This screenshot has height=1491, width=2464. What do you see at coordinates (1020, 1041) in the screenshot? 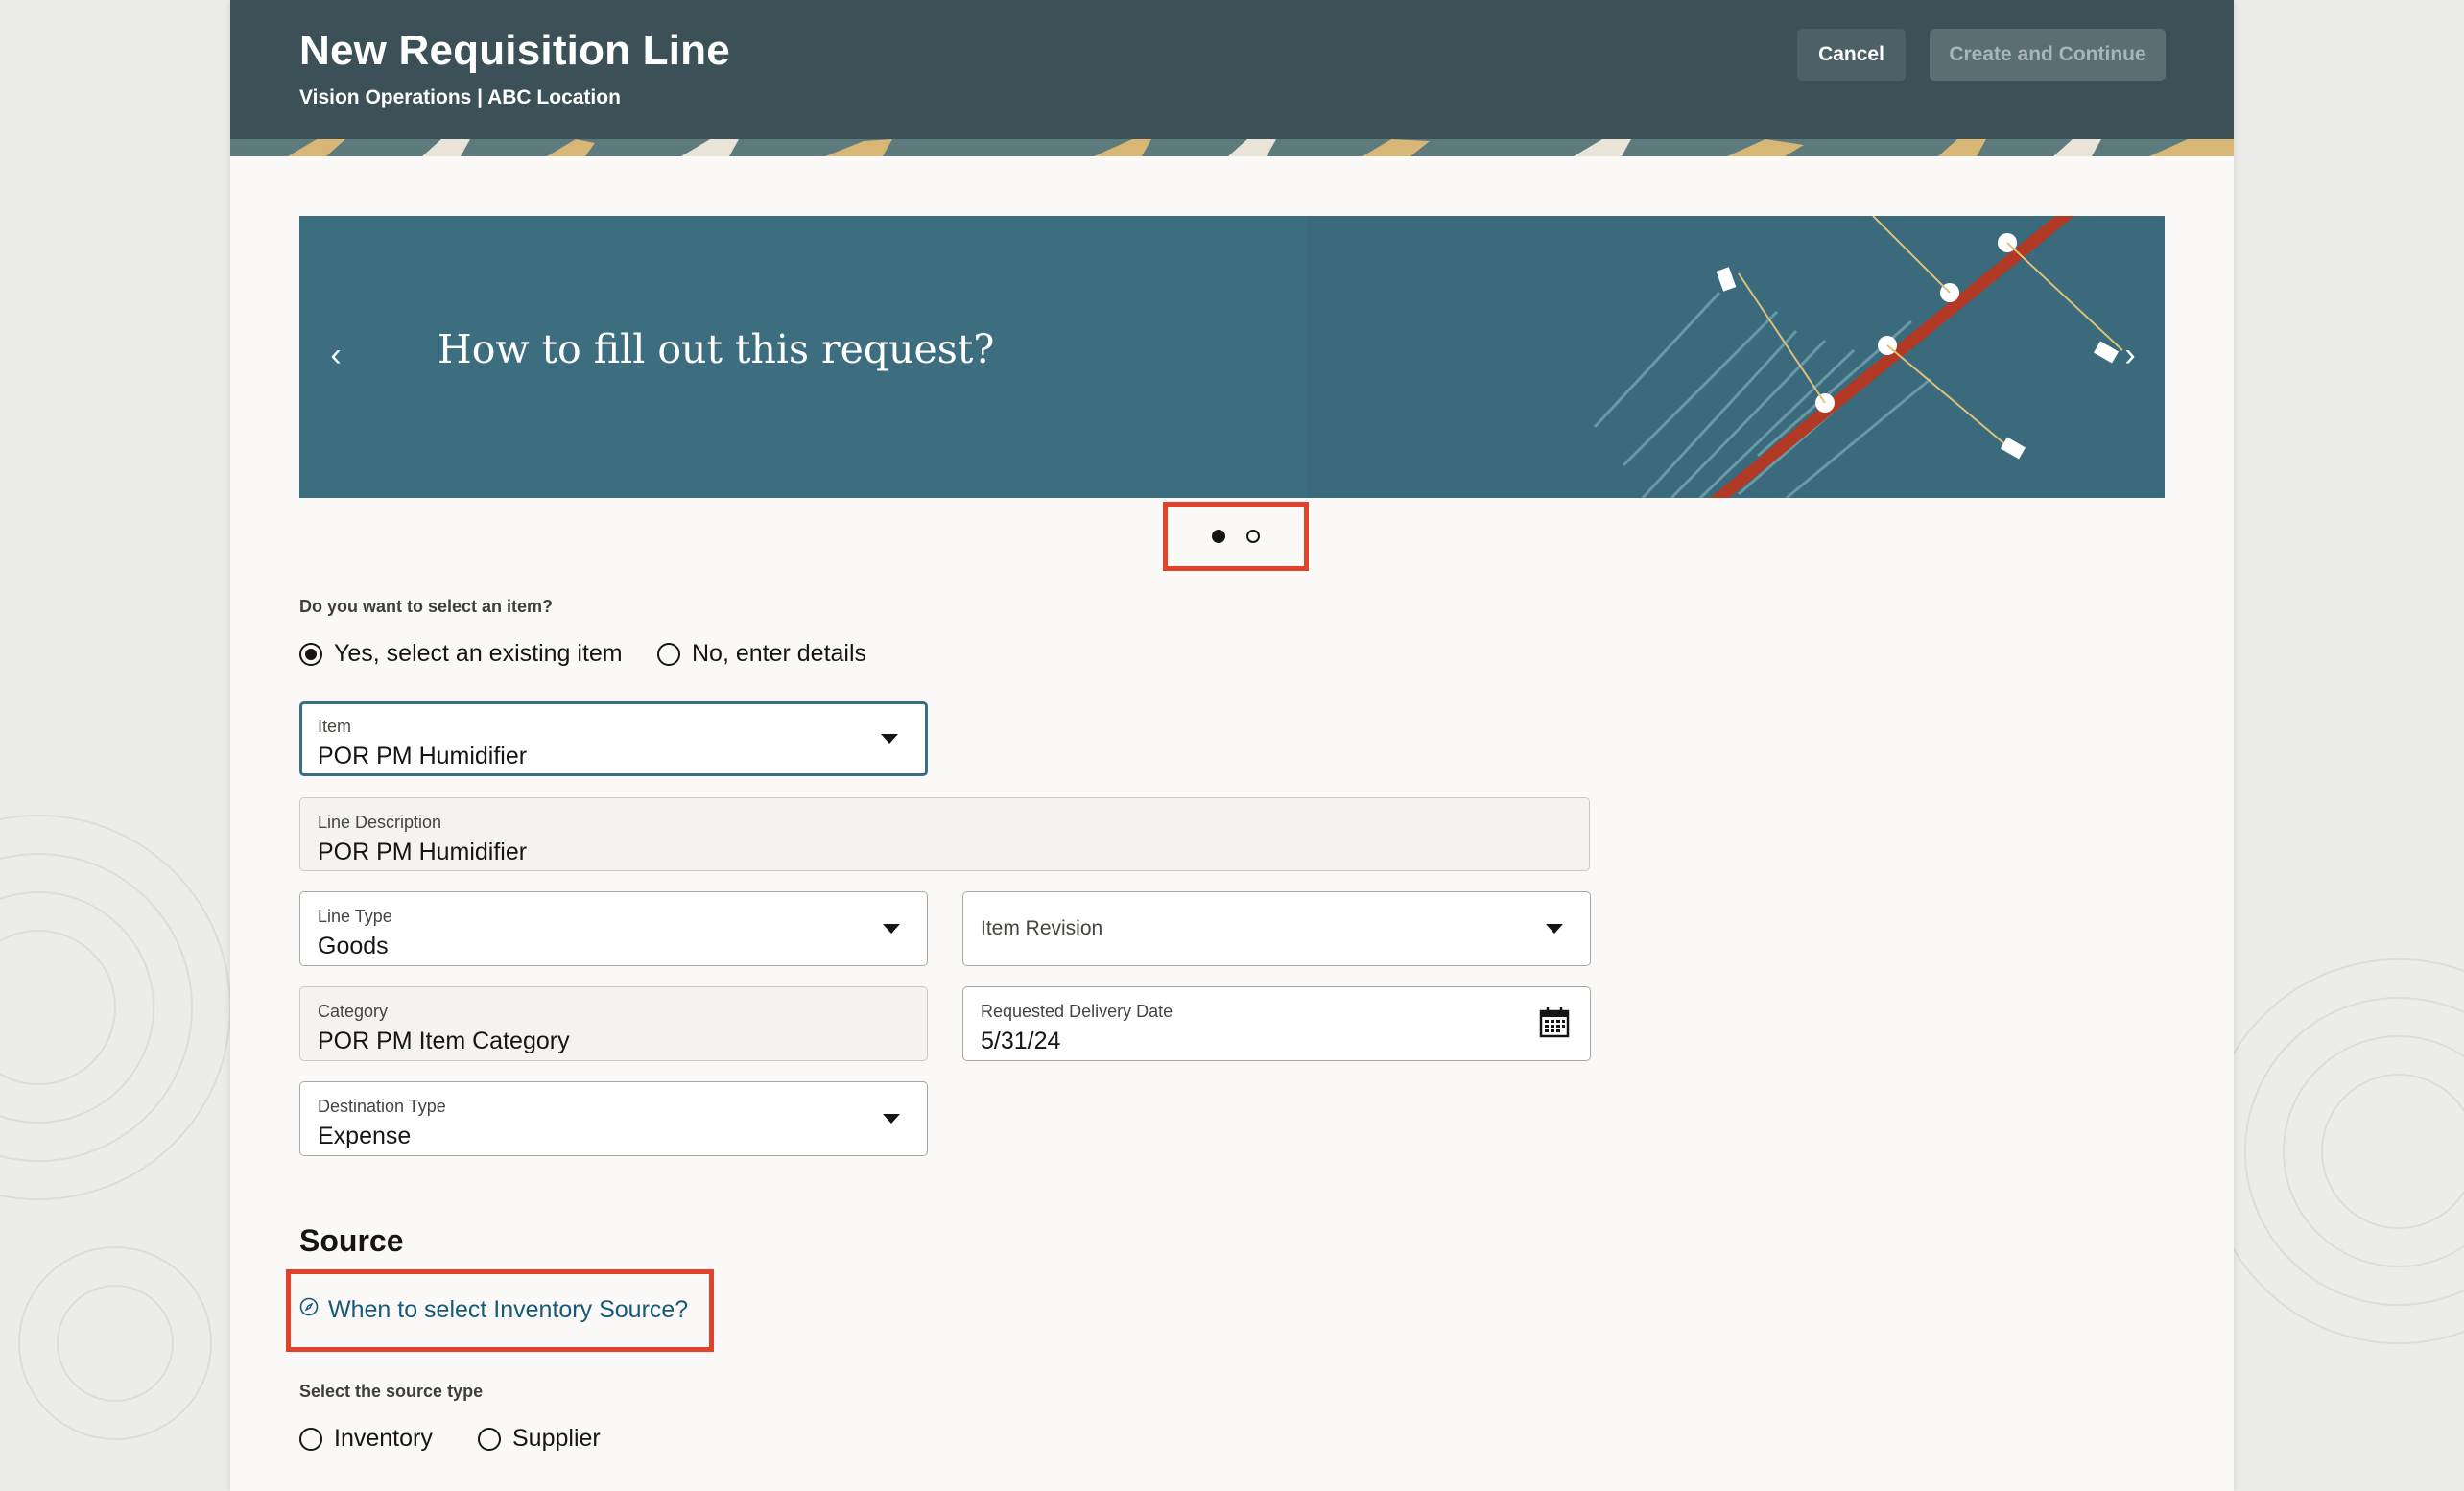
I see `requested-delivery-date-value: 5/31/24` at bounding box center [1020, 1041].